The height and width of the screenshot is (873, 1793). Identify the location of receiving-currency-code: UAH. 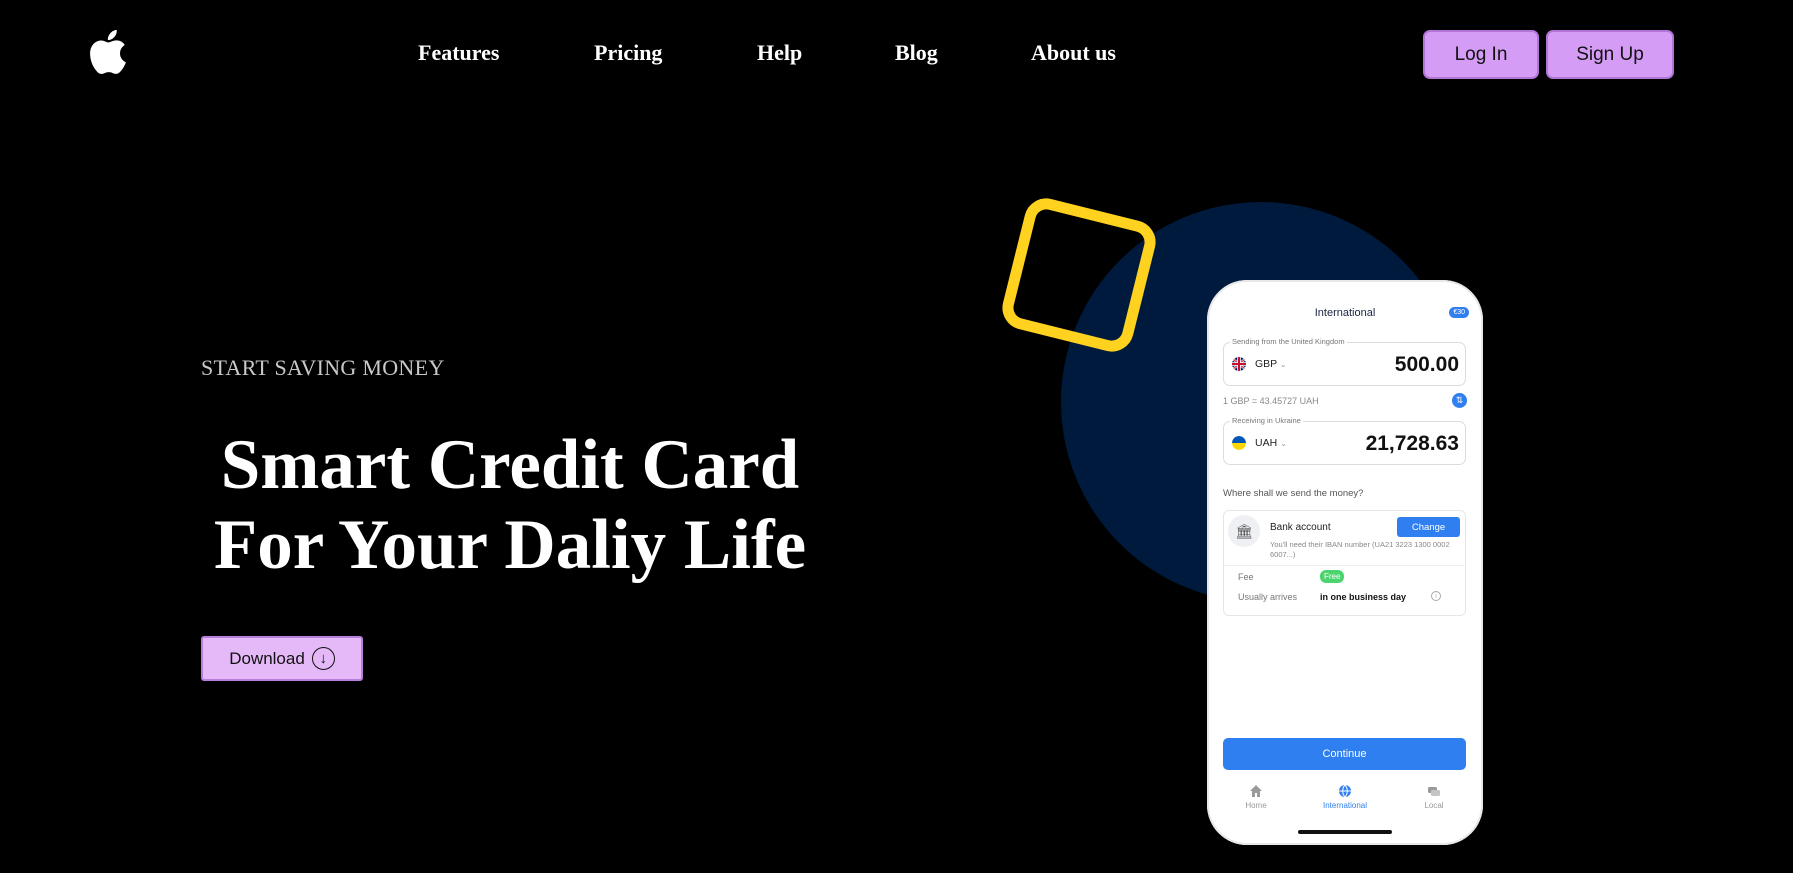
(1266, 443).